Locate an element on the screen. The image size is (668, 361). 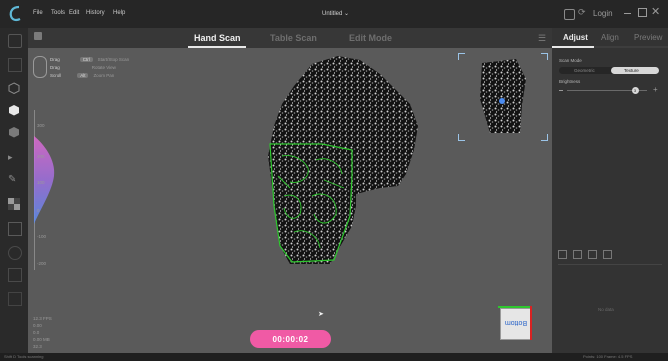
hint-row: Scroll Alt Zoom Pan is located at coordinates (115, 76).